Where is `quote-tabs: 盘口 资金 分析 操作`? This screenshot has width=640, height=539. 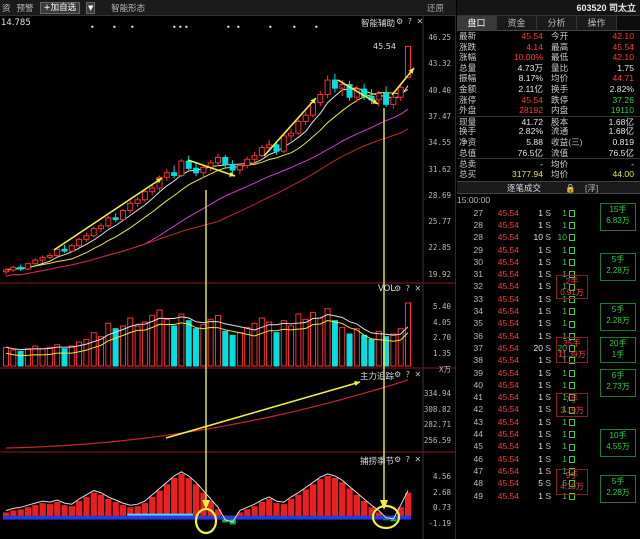
quote-tabs: 盘口 资金 分析 操作 is located at coordinates (548, 23).